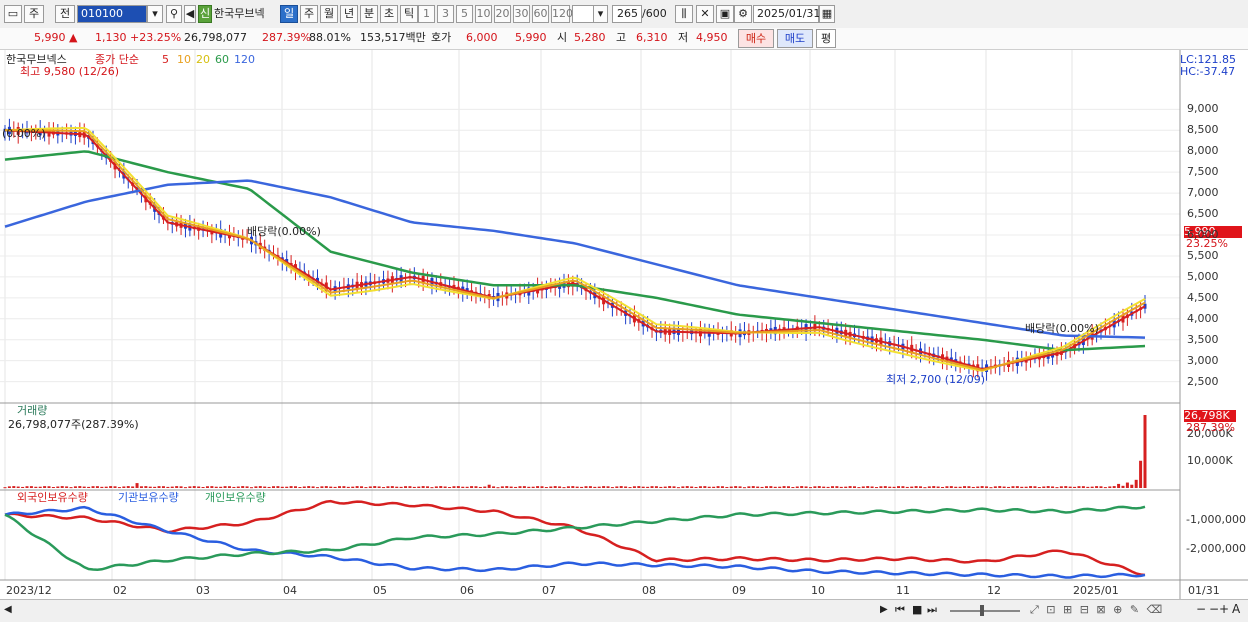  I want to click on interval-5: 5, so click(464, 14).